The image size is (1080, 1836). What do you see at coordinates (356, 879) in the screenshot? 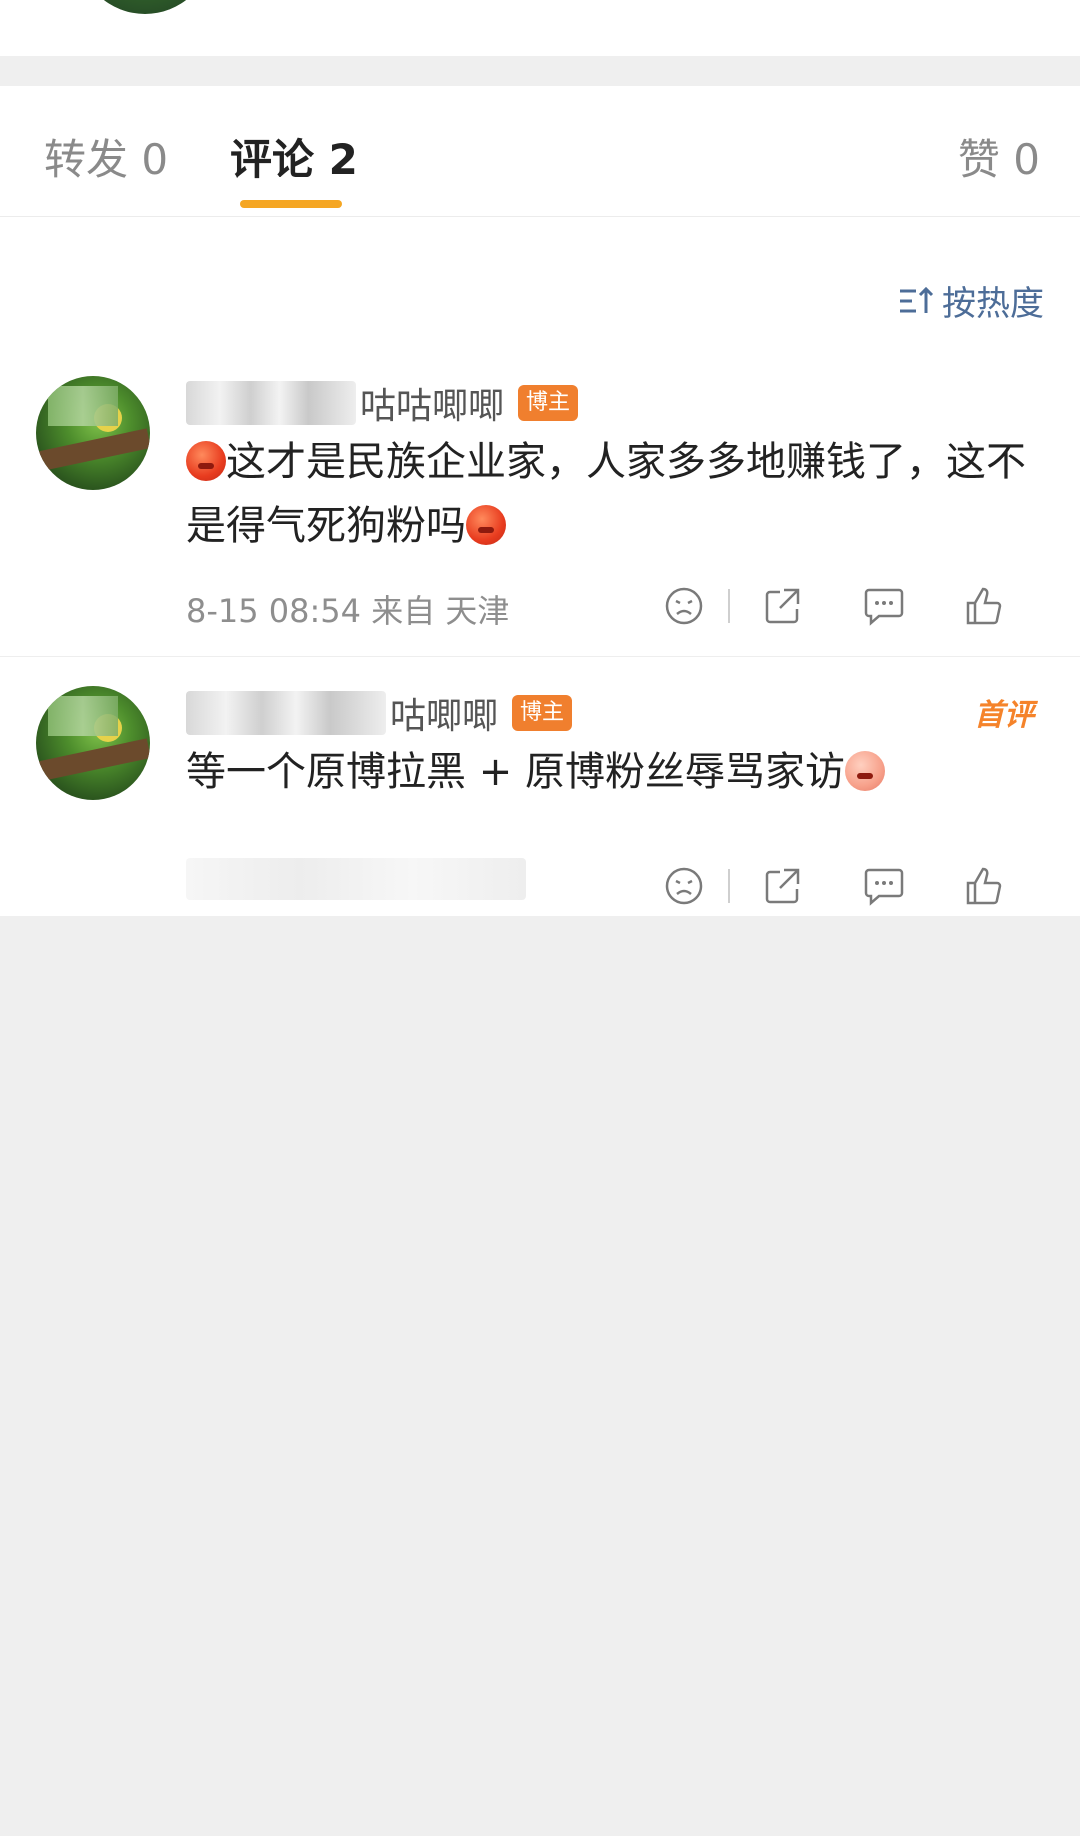
I see `meta-blurred` at bounding box center [356, 879].